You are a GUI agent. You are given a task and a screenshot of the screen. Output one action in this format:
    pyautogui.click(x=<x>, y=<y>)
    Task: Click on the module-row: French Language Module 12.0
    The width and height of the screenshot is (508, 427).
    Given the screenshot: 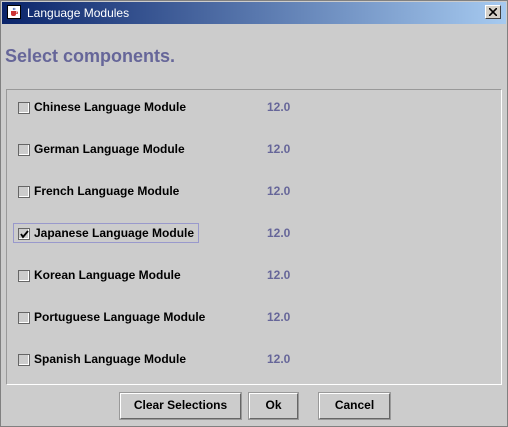 What is the action you would take?
    pyautogui.click(x=252, y=191)
    